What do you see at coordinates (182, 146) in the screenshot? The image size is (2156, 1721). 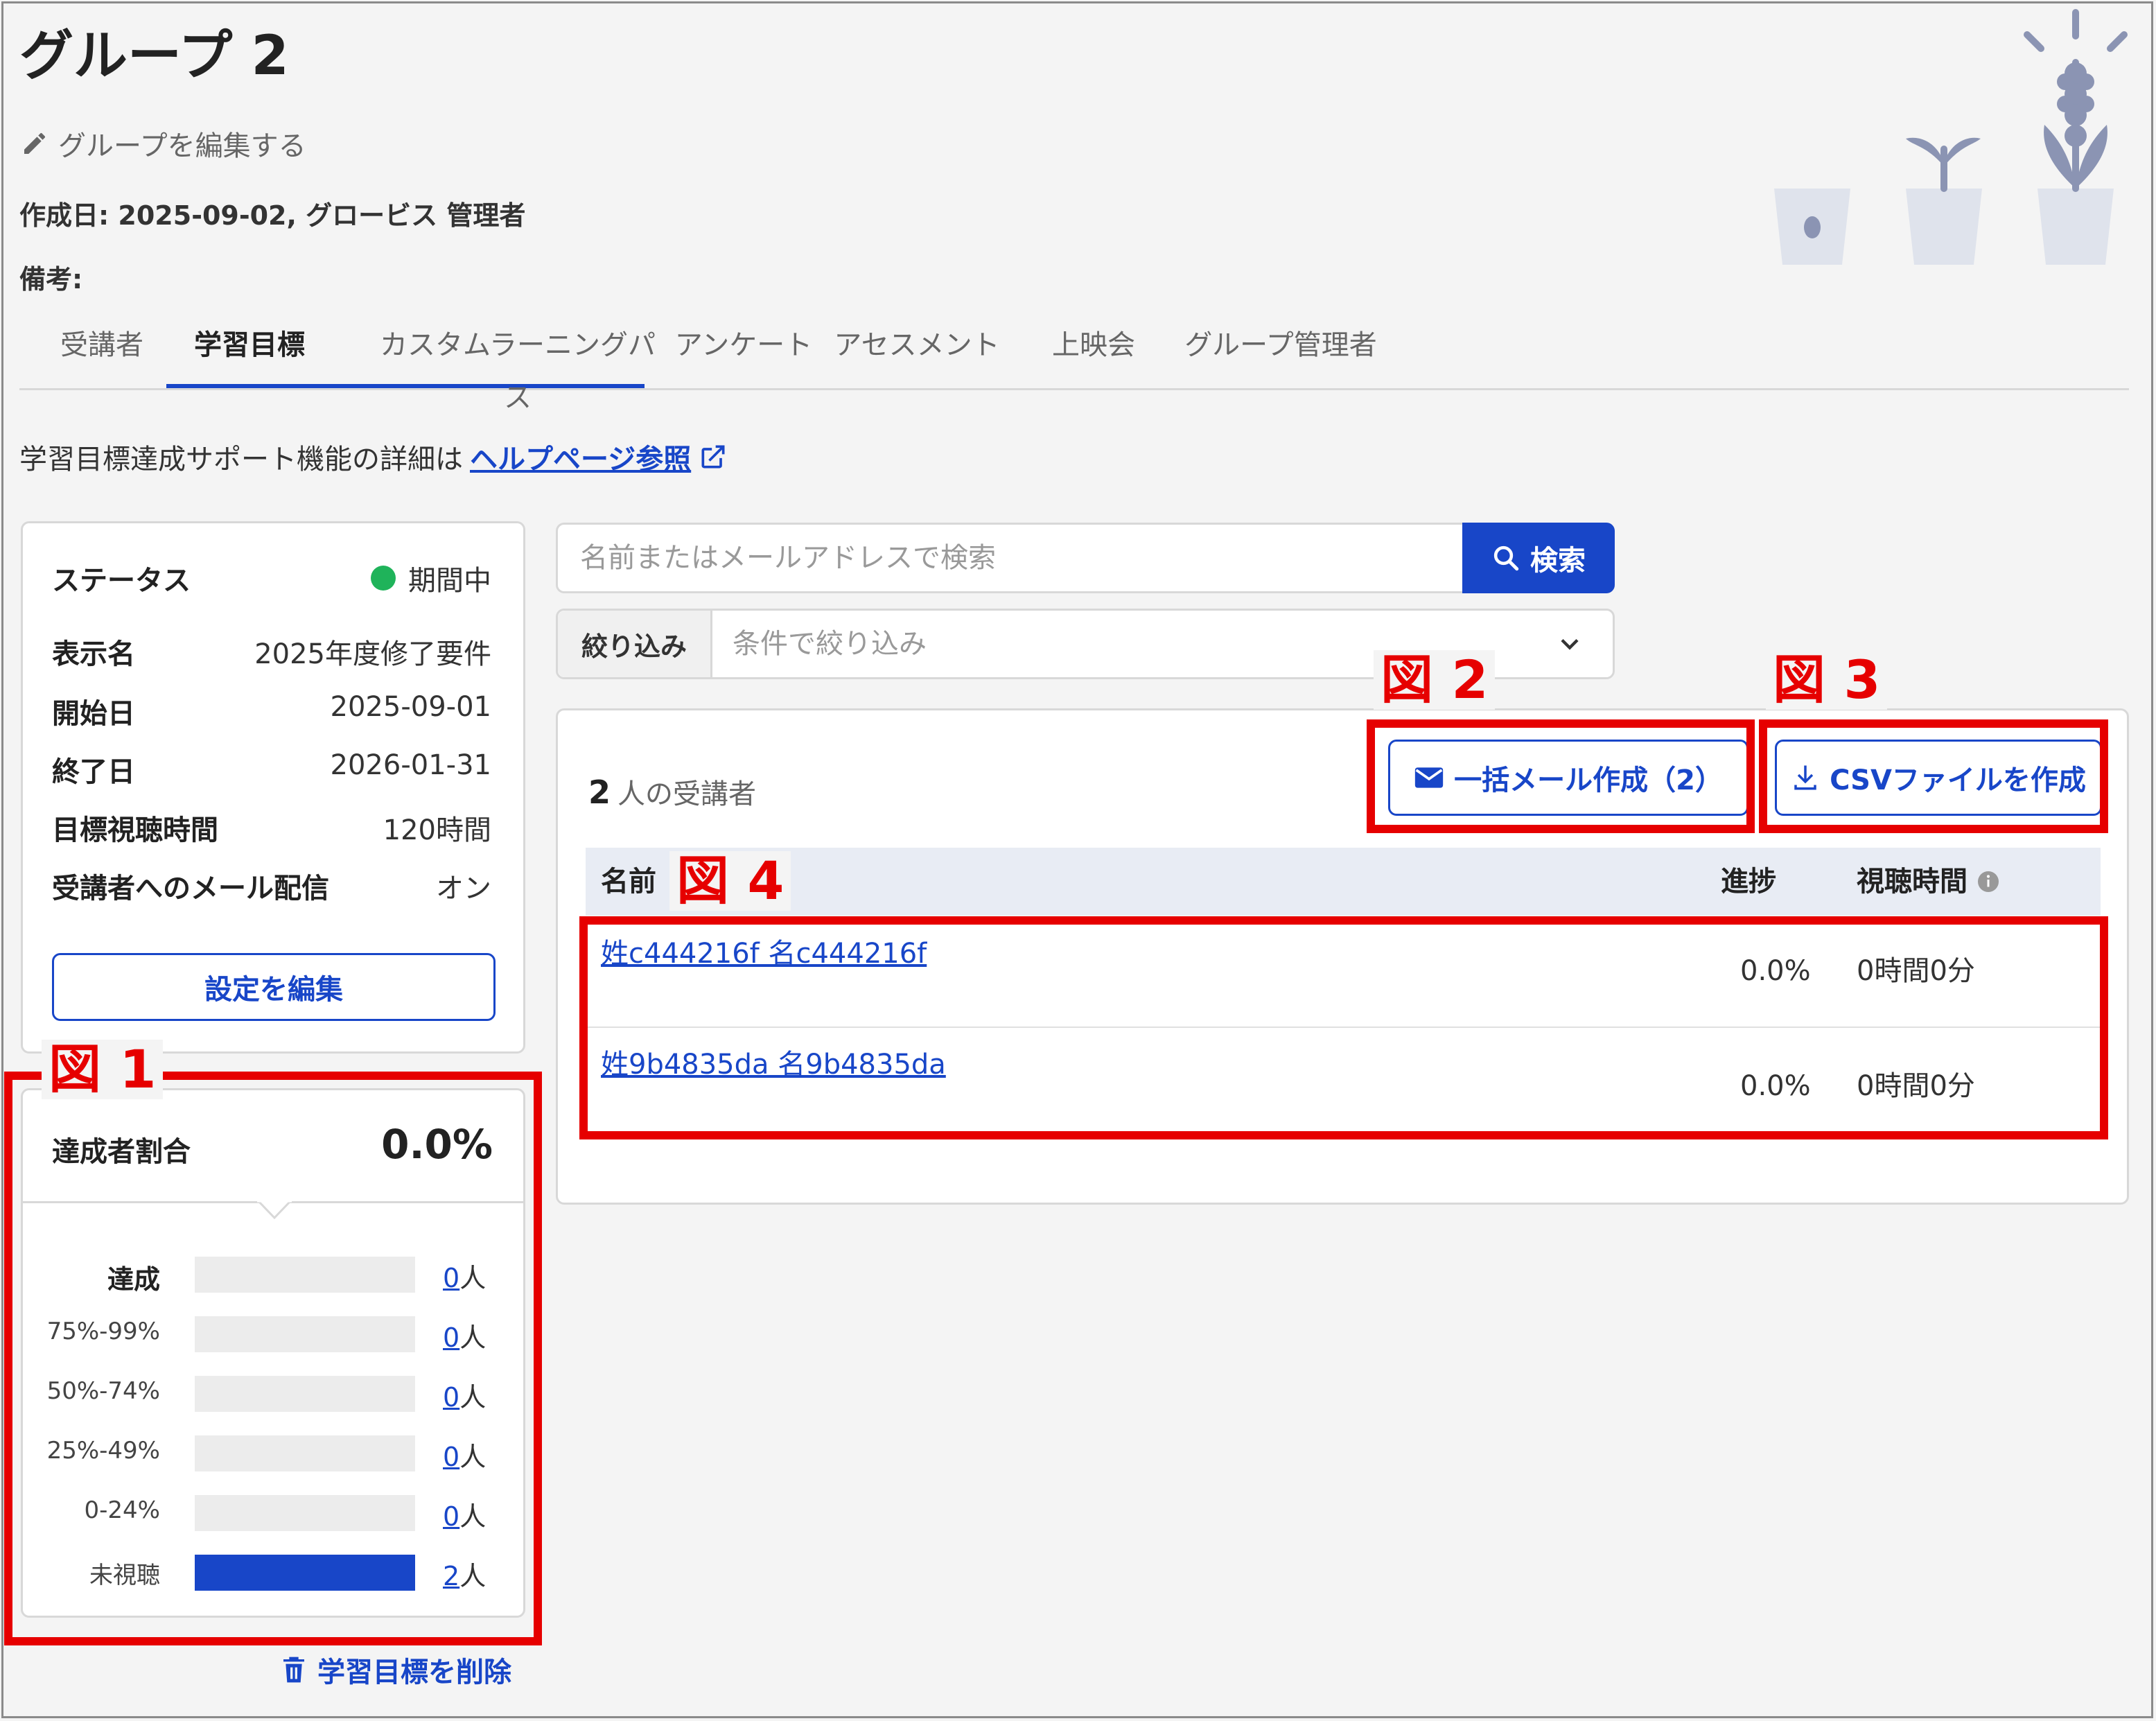 I see `edit-group-label: グループを編集する` at bounding box center [182, 146].